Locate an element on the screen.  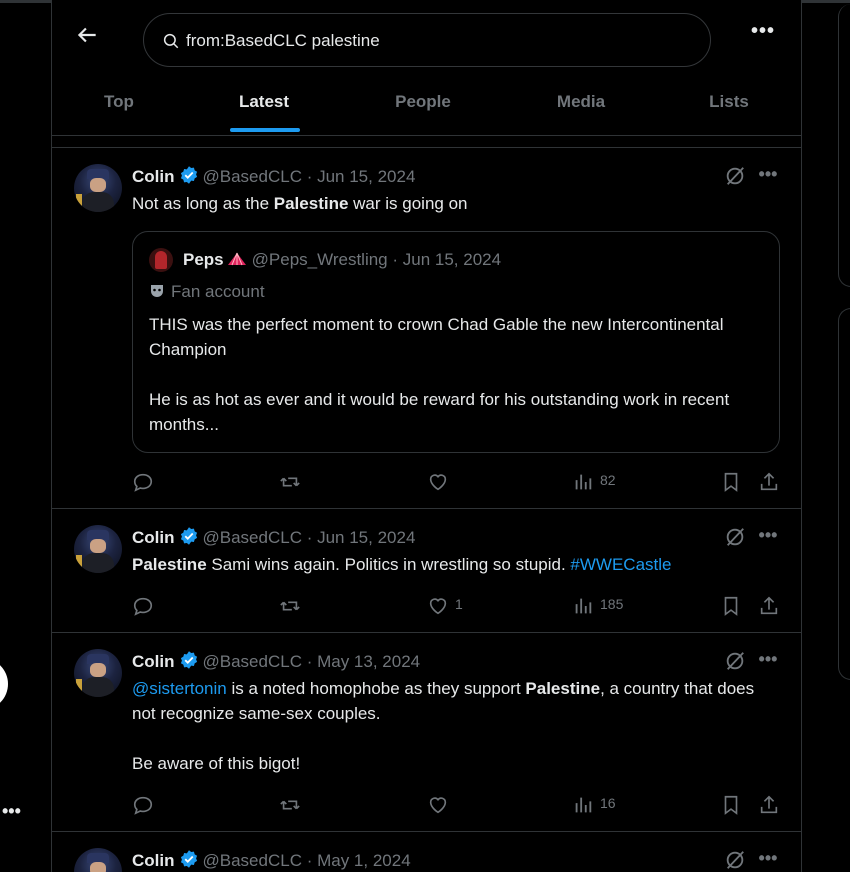
tweet-actions: 16 is located at coordinates (457, 804).